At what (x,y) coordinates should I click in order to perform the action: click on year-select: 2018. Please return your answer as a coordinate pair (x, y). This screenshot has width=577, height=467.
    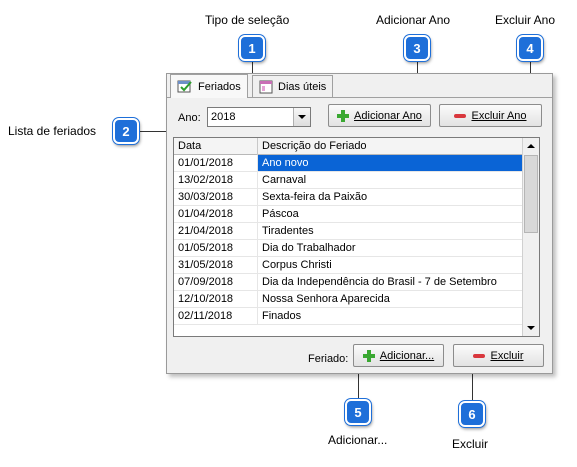
    Looking at the image, I should click on (259, 117).